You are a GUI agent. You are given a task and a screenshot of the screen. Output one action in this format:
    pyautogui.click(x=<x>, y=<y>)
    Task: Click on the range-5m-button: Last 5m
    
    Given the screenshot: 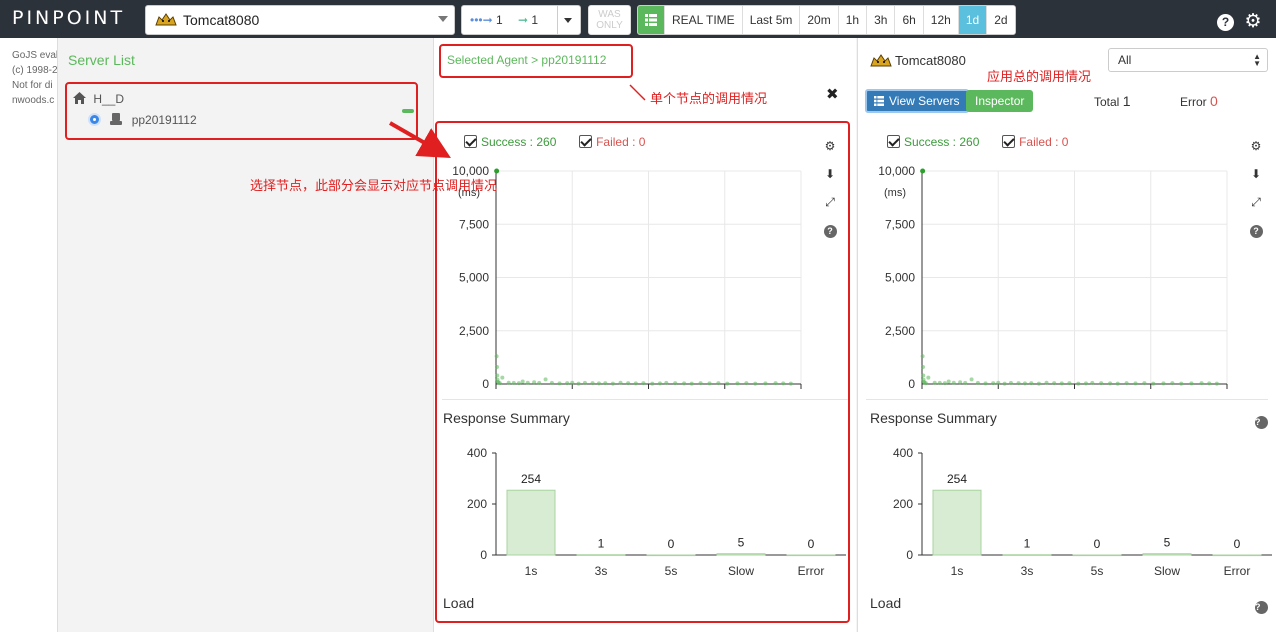 What is the action you would take?
    pyautogui.click(x=770, y=20)
    